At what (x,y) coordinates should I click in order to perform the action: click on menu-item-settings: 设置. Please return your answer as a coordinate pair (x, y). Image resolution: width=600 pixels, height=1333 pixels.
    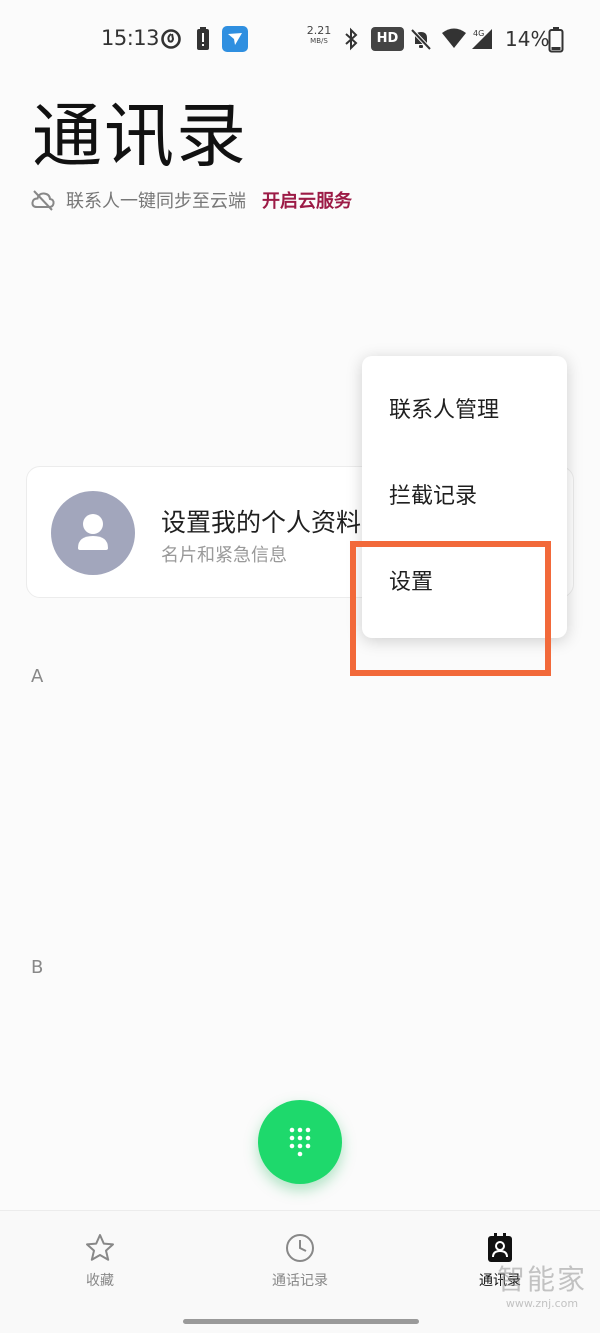
    Looking at the image, I should click on (464, 583).